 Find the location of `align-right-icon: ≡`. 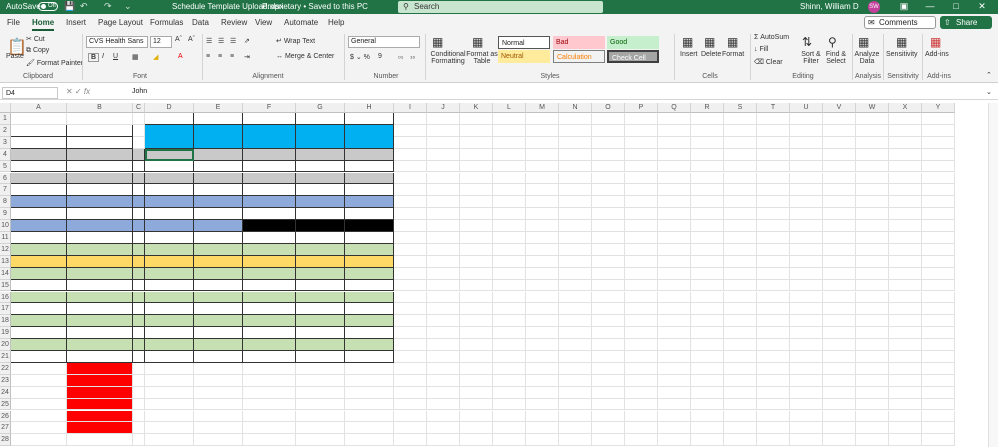

align-right-icon: ≡ is located at coordinates (232, 56).